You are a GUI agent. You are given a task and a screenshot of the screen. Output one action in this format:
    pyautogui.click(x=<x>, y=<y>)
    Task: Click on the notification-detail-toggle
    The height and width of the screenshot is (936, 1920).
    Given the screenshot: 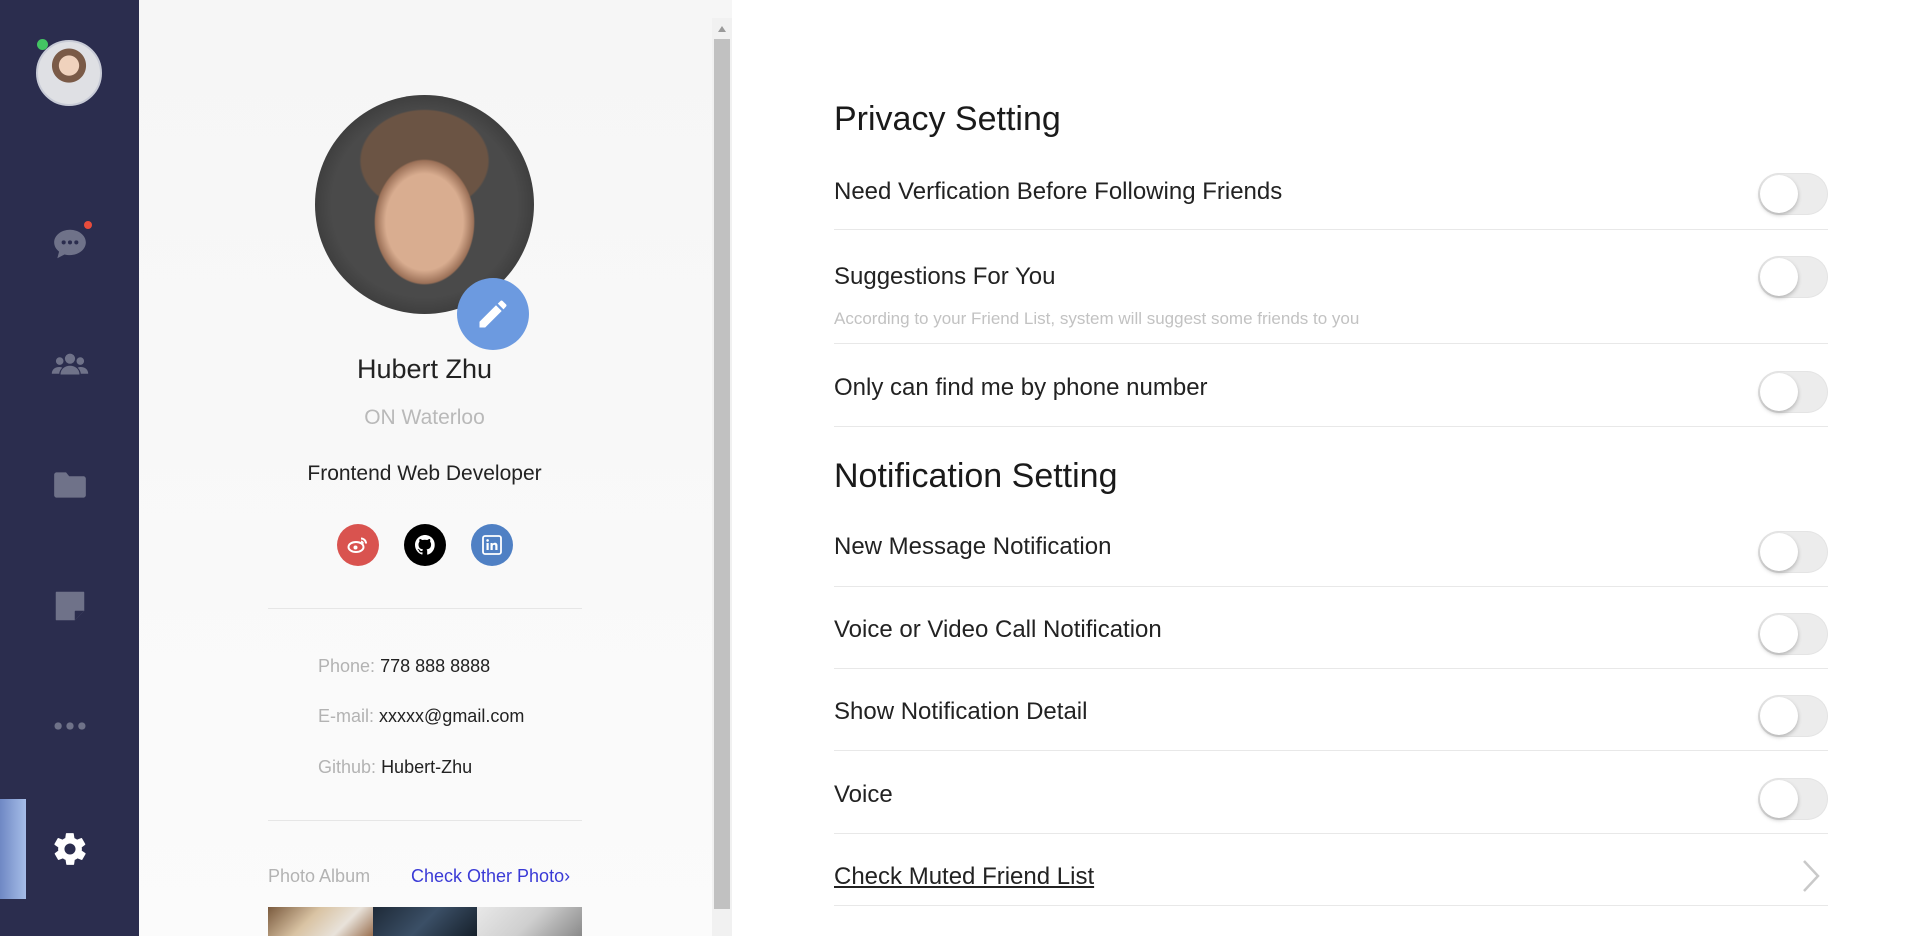 What is the action you would take?
    pyautogui.click(x=1793, y=716)
    